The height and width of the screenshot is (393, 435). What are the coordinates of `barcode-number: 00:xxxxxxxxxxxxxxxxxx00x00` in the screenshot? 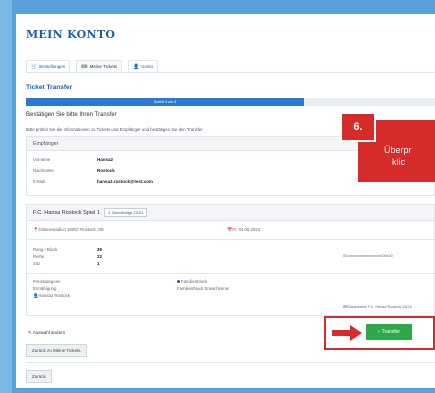 It's located at (368, 256).